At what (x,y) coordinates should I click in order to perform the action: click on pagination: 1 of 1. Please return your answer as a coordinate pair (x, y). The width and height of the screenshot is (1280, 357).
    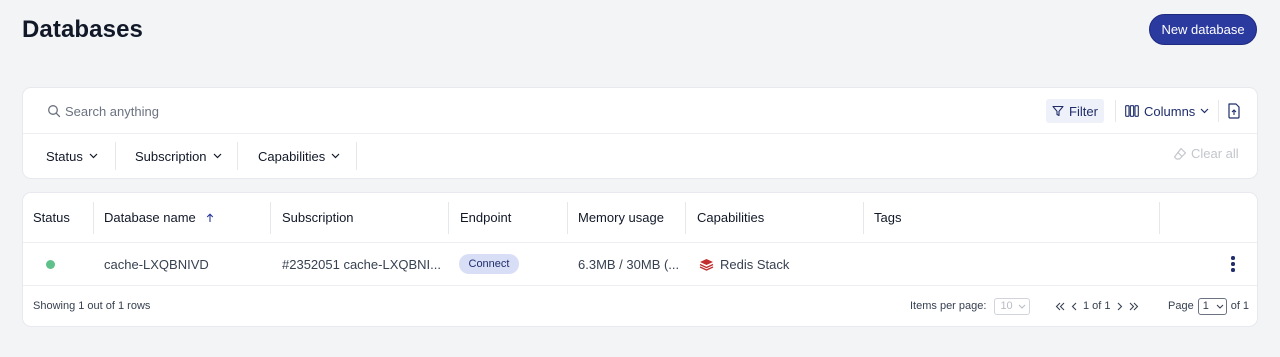
    Looking at the image, I should click on (1097, 306).